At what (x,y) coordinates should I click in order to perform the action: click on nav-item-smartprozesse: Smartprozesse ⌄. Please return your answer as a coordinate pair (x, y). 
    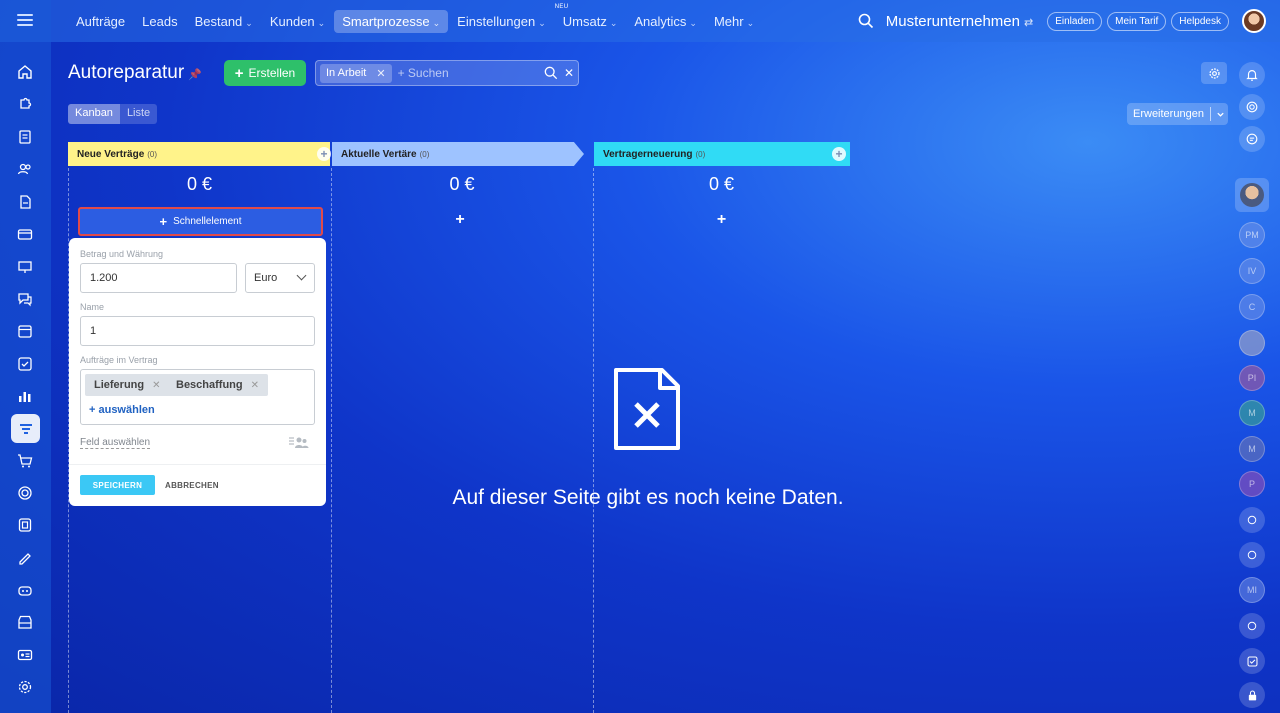
    Looking at the image, I should click on (391, 21).